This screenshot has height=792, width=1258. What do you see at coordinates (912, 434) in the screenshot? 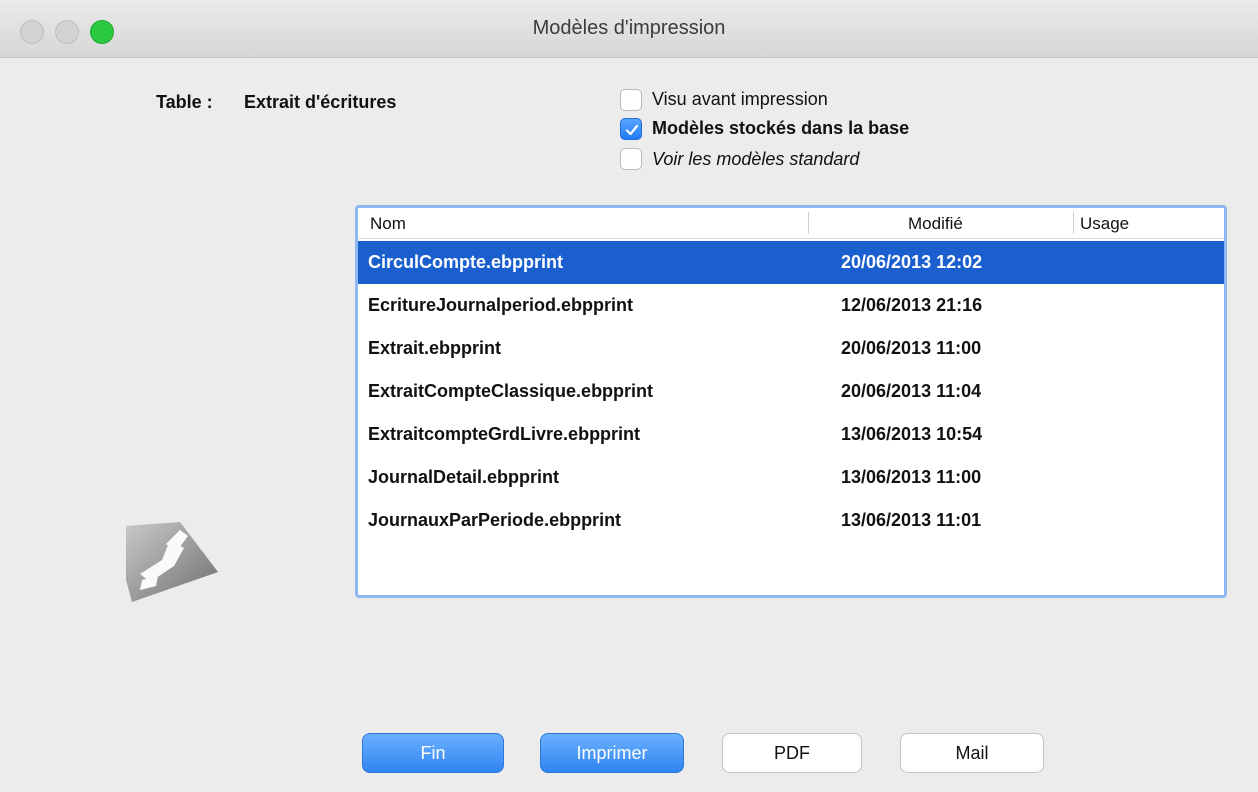
I see `row-modified: 13/06/2013 10:54` at bounding box center [912, 434].